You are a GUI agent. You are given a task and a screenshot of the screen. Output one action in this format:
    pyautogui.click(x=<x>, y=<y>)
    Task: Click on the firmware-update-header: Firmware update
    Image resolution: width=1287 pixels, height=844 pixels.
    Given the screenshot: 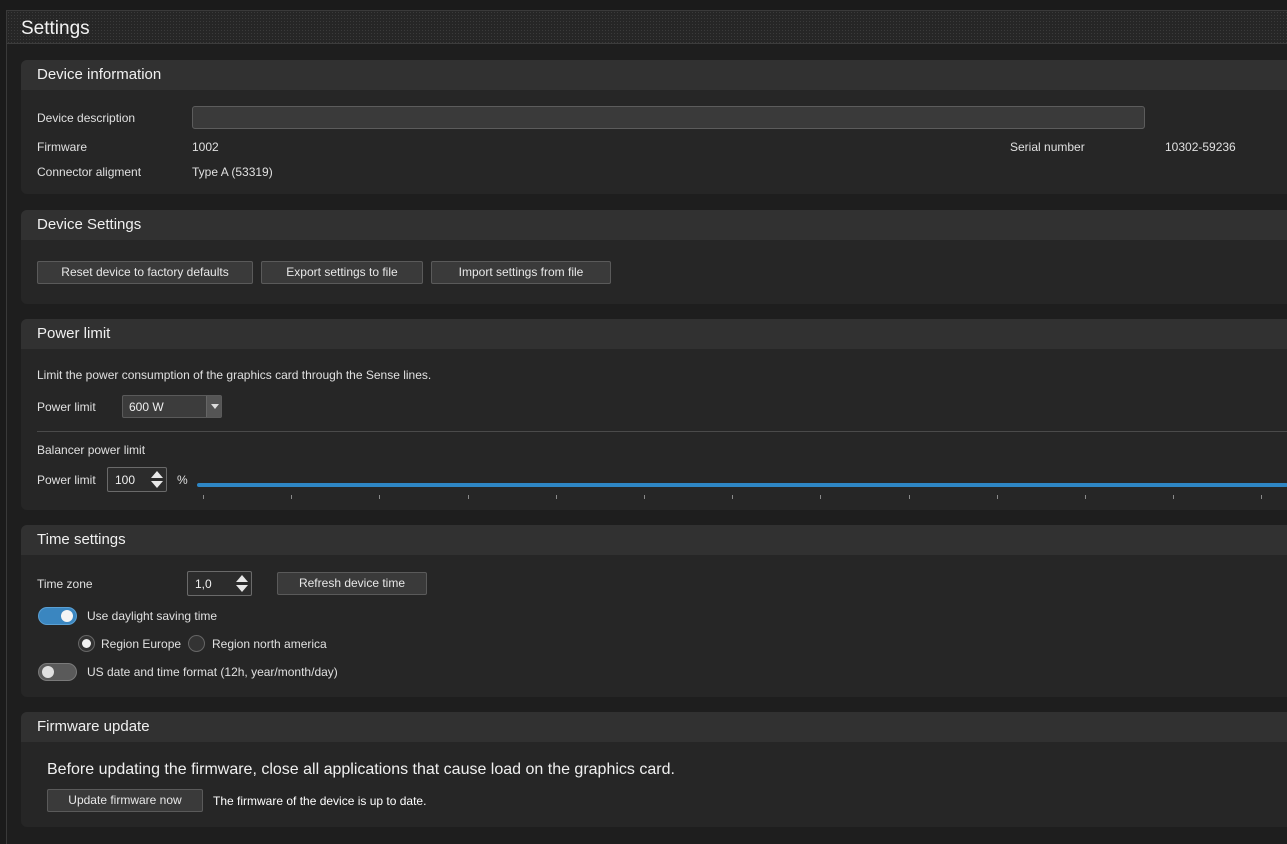 What is the action you would take?
    pyautogui.click(x=654, y=727)
    